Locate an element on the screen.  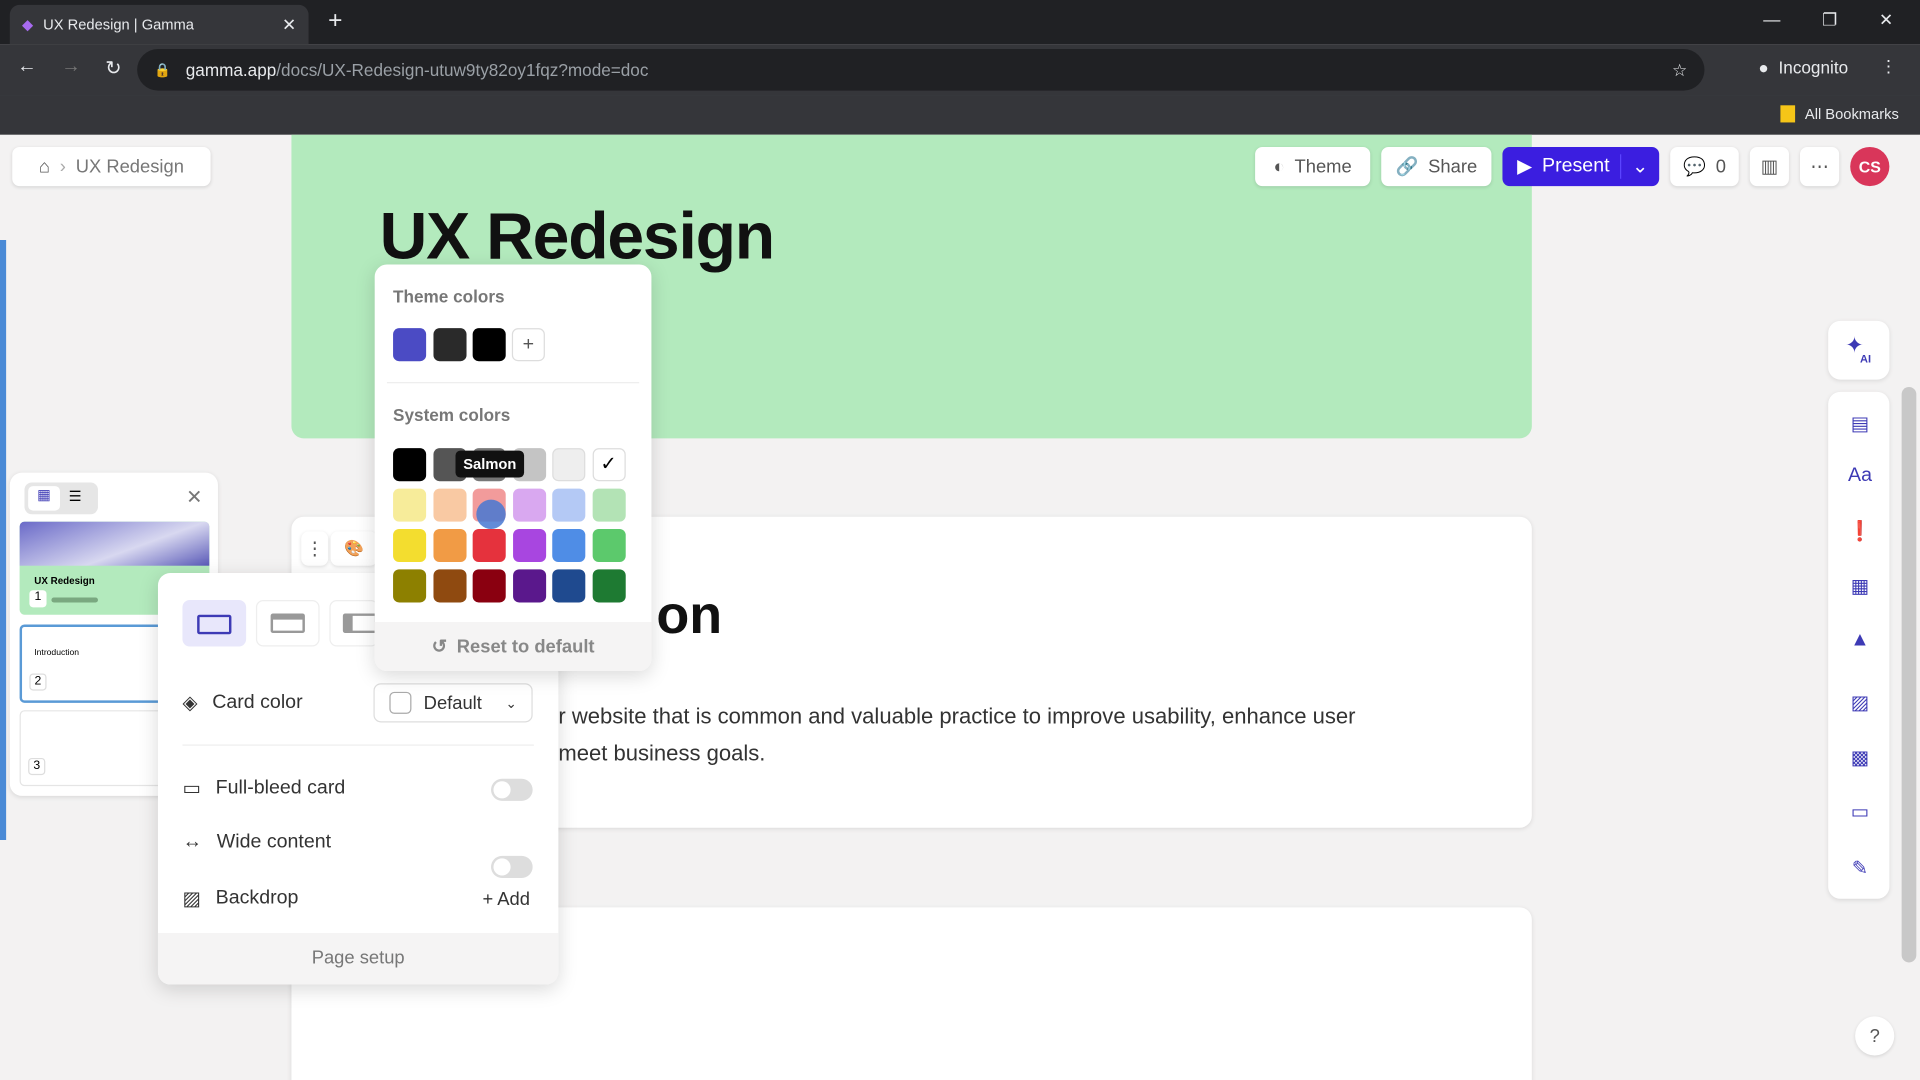
grid-view-icon: ▦ is located at coordinates (44, 498).